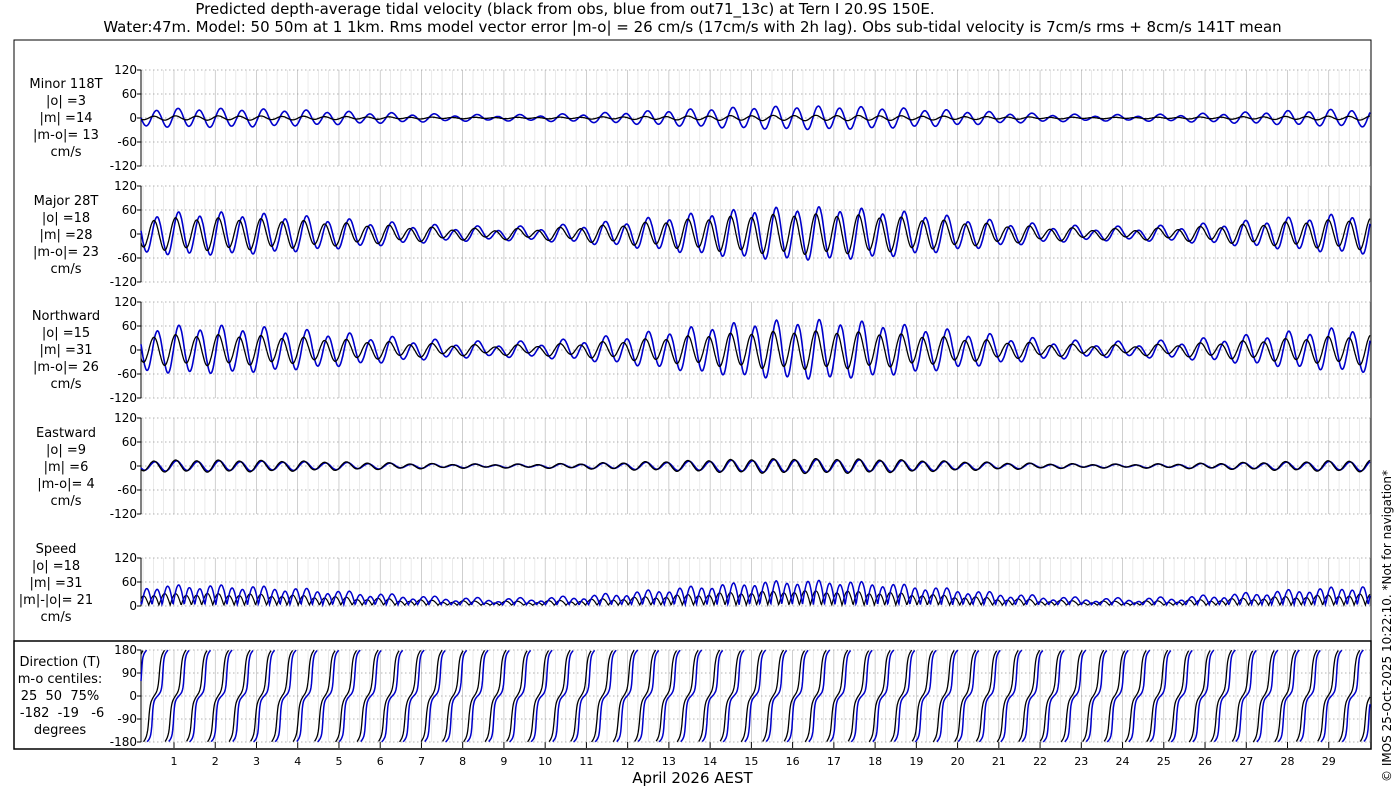  I want to click on x-tick-label: 18, so click(875, 761).